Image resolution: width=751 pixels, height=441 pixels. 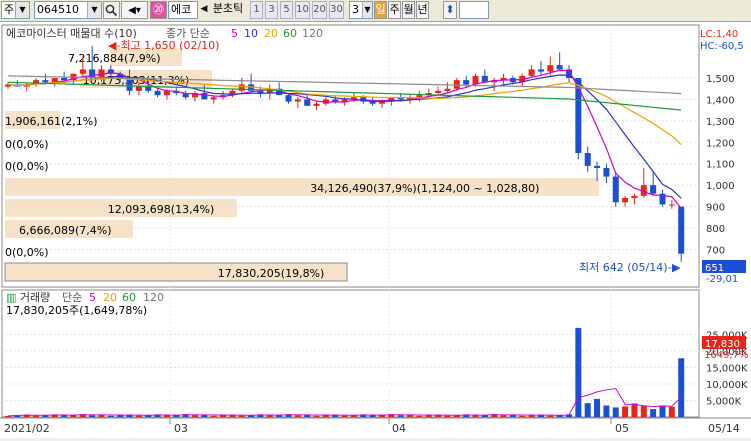 What do you see at coordinates (114, 58) in the screenshot?
I see `volume-profile-label: 7,216,884(7,9%)` at bounding box center [114, 58].